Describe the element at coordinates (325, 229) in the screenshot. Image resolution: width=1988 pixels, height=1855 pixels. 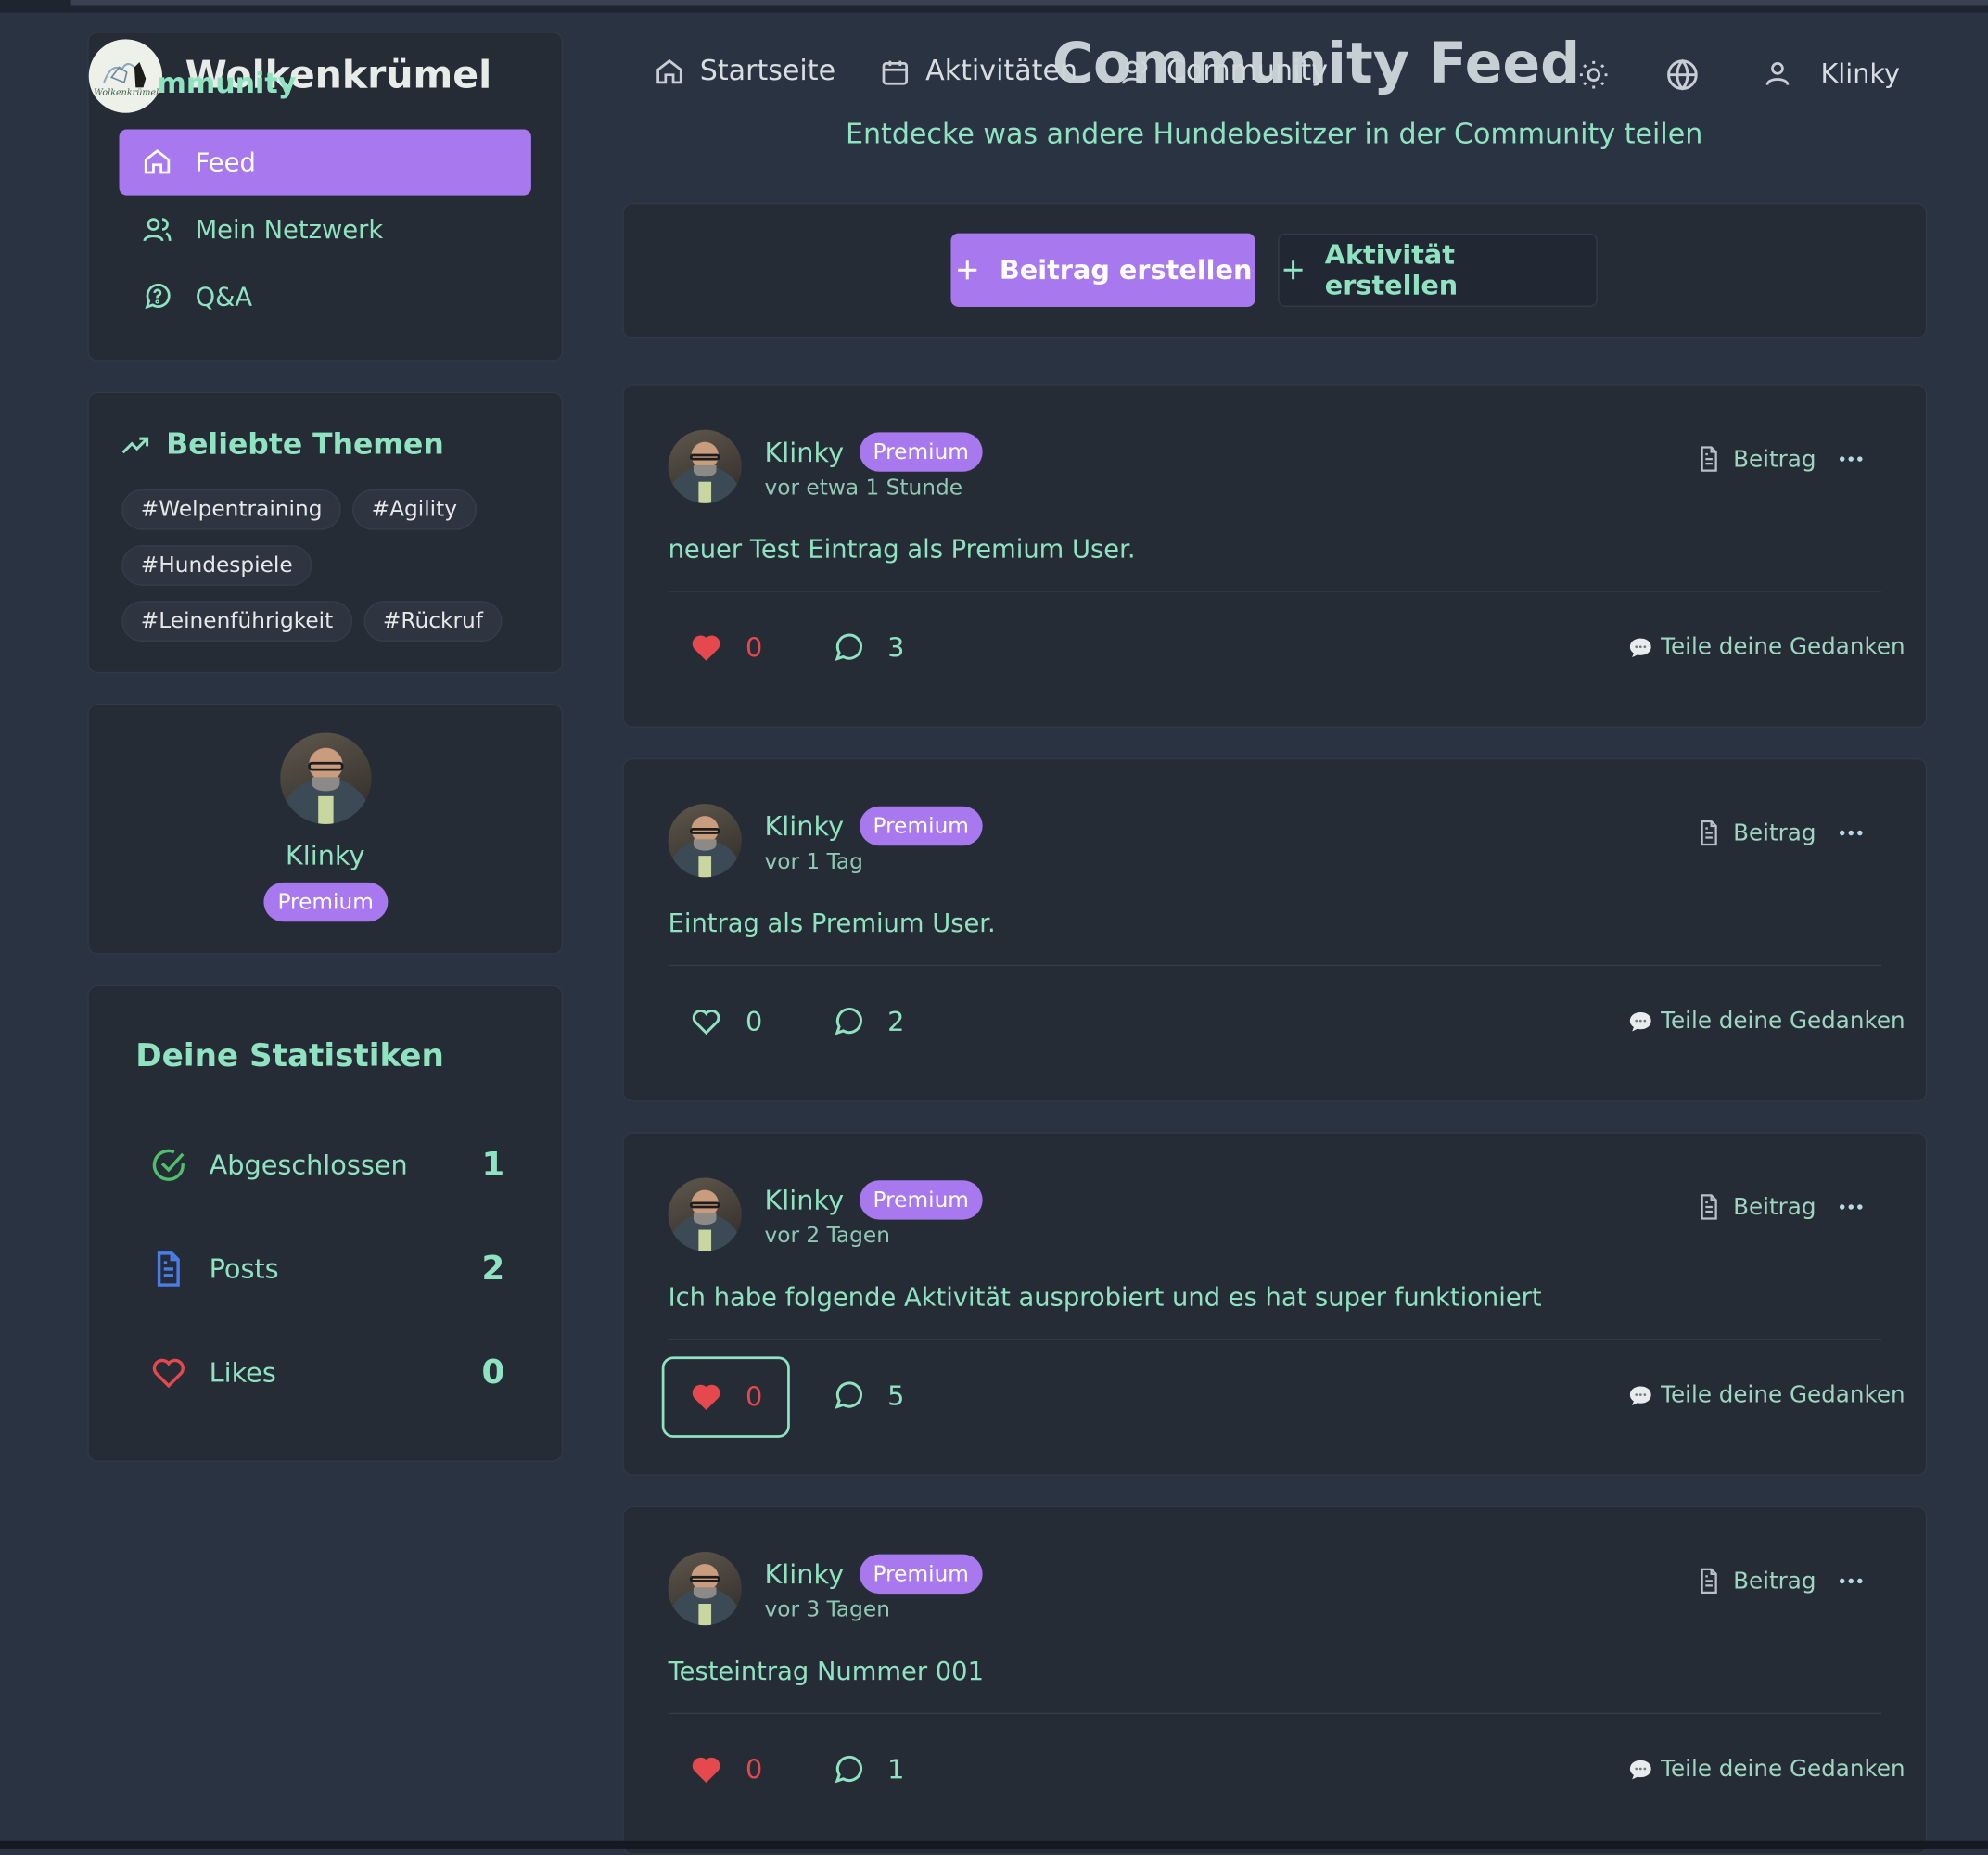
I see `sidebar-item-network: Mein Netzwerk` at that location.